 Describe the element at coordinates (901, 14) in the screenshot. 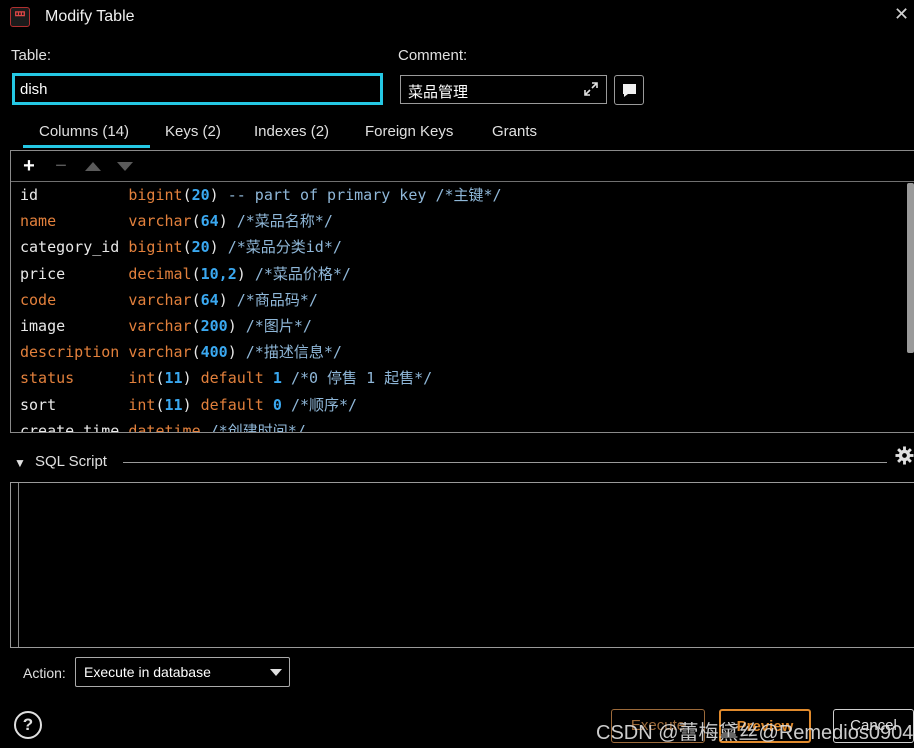

I see `close-icon: ✕` at that location.